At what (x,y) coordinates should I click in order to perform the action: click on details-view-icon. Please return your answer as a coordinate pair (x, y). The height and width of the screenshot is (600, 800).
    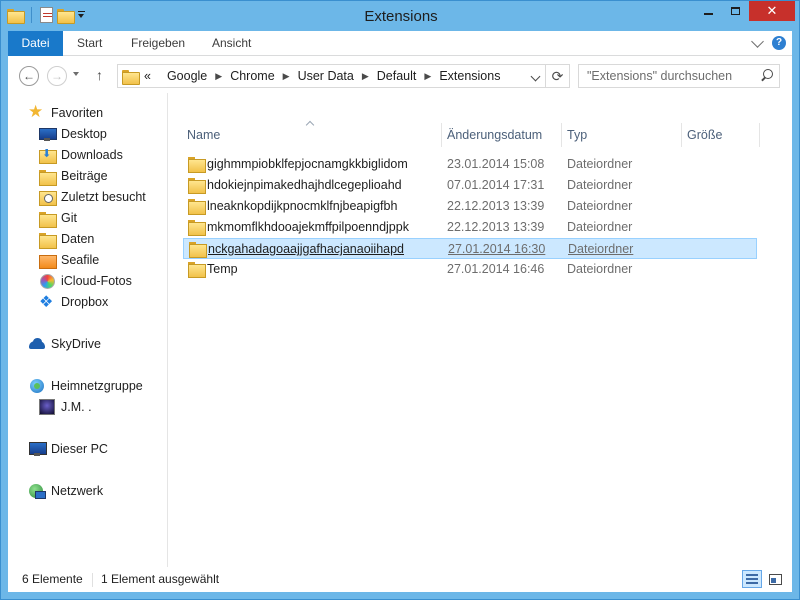
    Looking at the image, I should click on (752, 579).